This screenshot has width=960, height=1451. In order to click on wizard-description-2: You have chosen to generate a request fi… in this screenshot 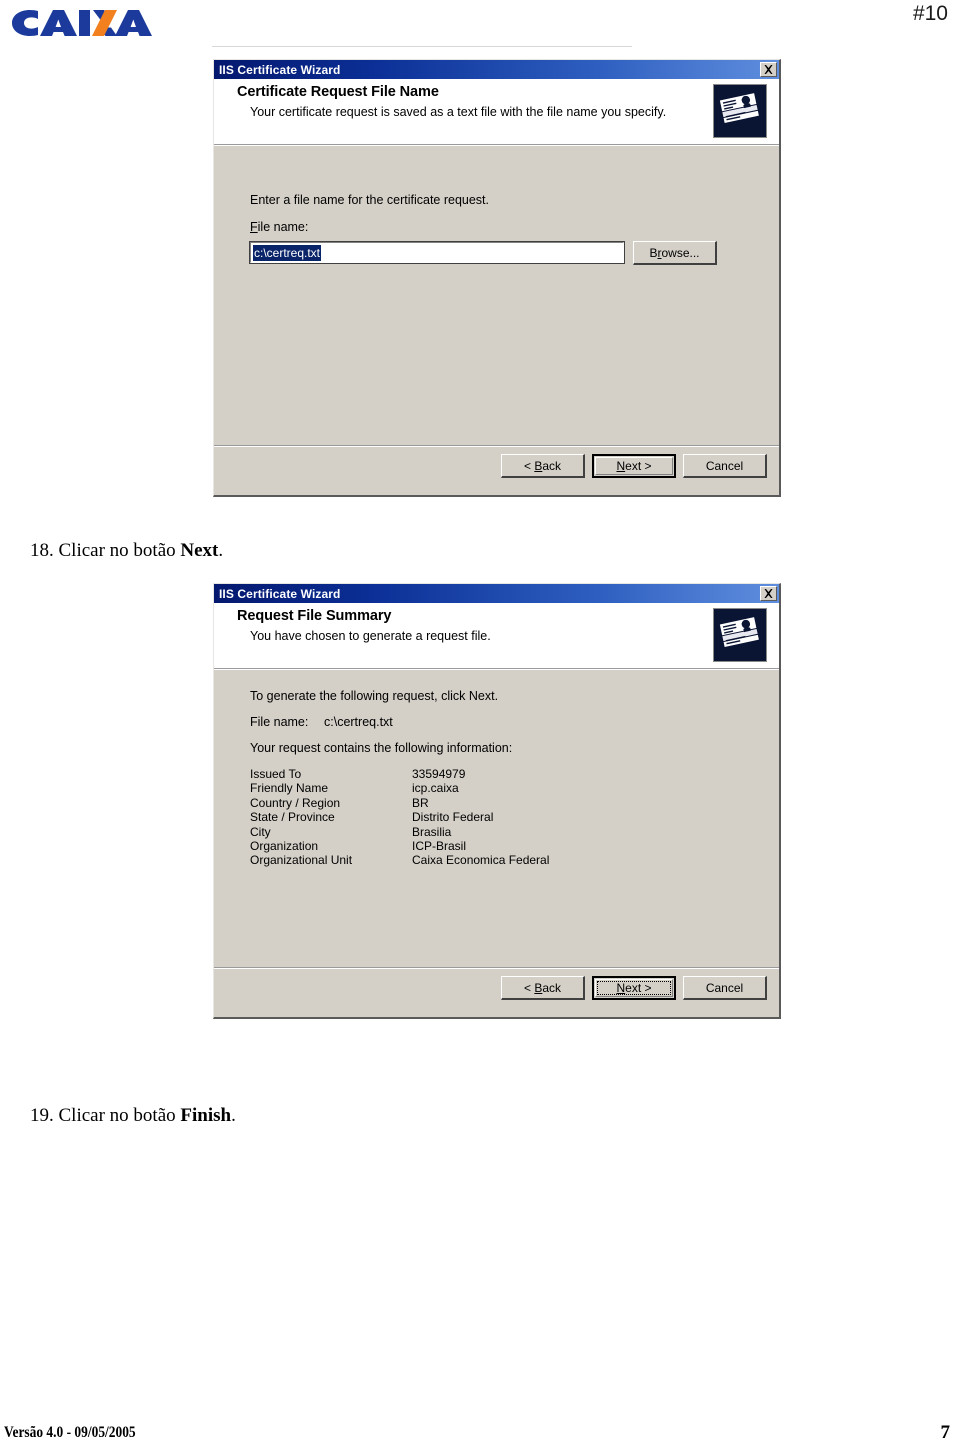, I will do `click(370, 636)`.